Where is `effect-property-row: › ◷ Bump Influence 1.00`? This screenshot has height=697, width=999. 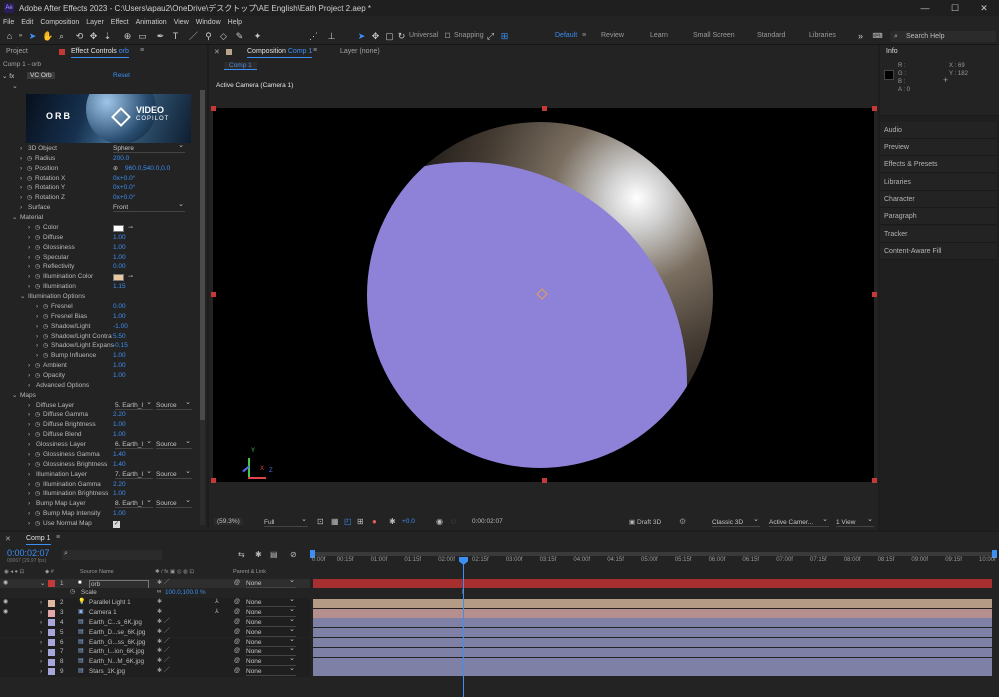
effect-property-row: › ◷ Bump Influence 1.00 is located at coordinates (100, 356).